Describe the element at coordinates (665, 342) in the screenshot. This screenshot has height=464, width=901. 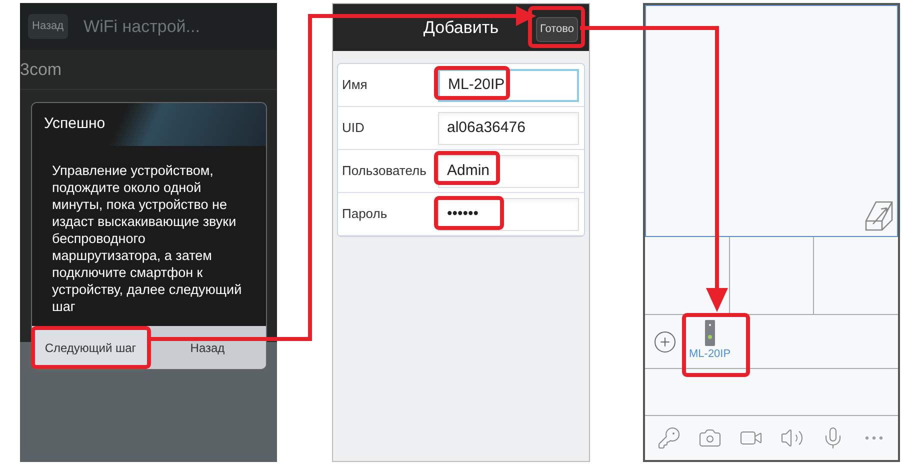
I see `add-icon` at that location.